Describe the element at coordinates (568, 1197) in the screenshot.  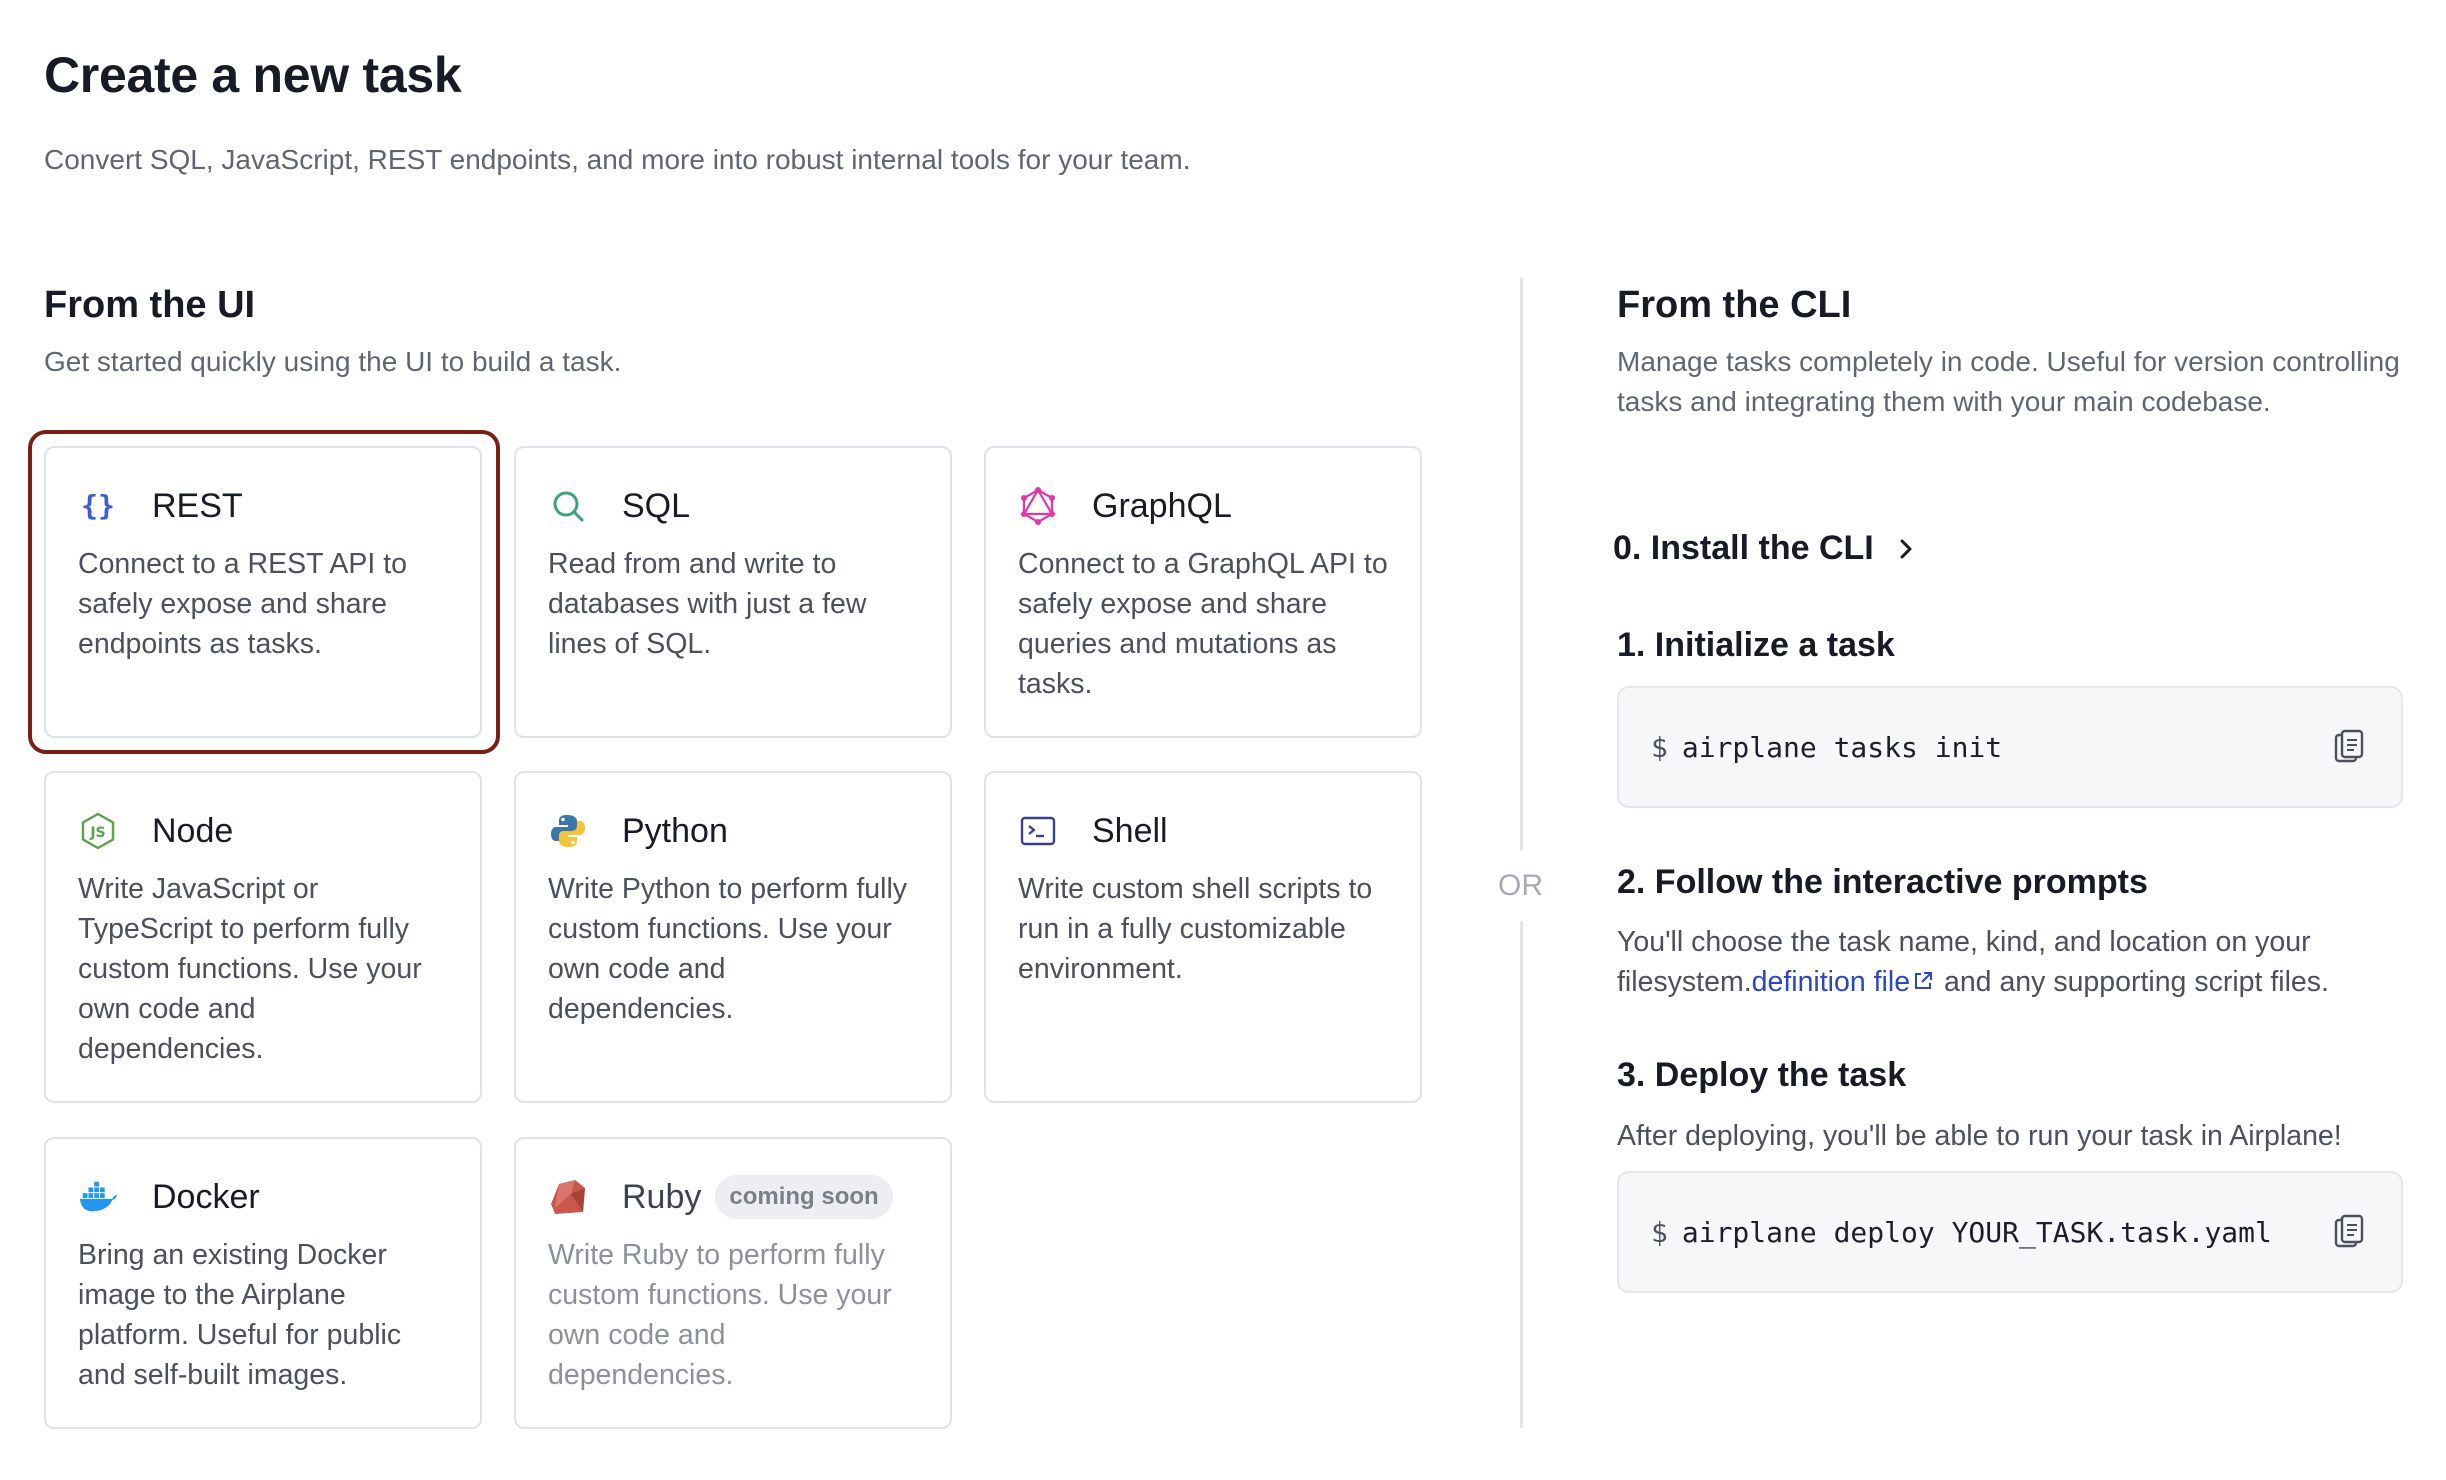
I see `ruby-icon` at that location.